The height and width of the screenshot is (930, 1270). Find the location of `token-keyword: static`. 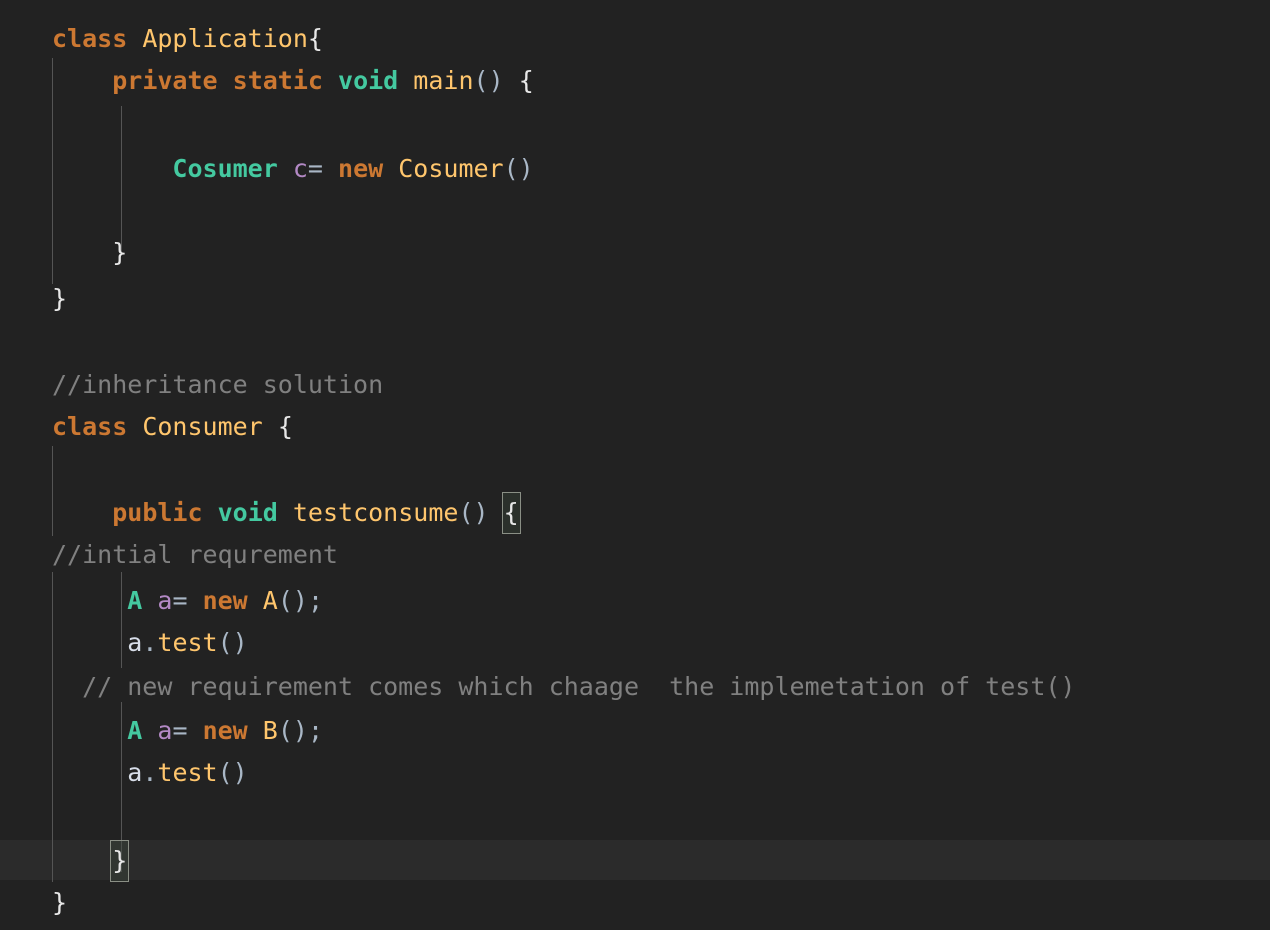

token-keyword: static is located at coordinates (277, 80).